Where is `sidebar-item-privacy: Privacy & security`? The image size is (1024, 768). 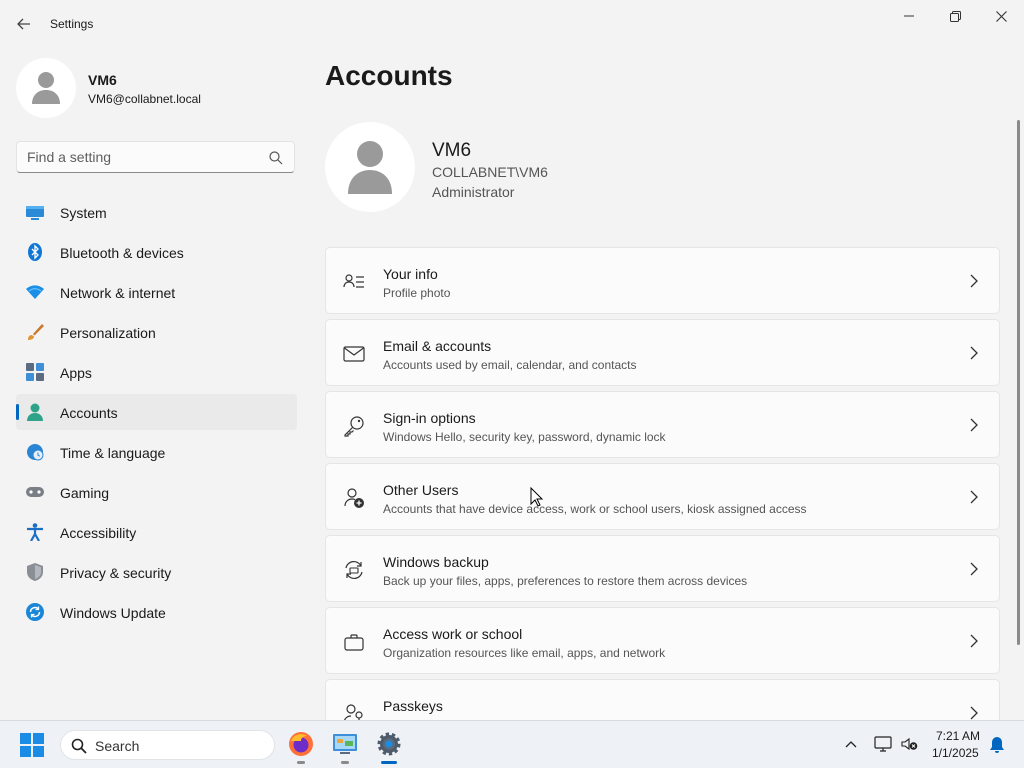
sidebar-item-privacy: Privacy & security is located at coordinates (156, 572).